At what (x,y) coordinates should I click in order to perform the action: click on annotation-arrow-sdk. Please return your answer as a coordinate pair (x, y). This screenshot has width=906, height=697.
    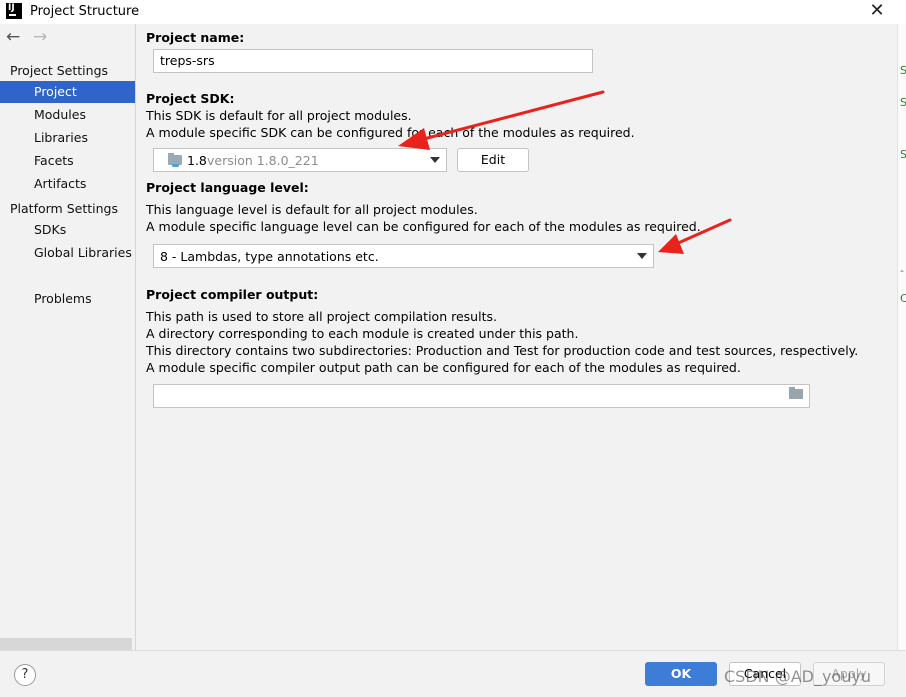
    Looking at the image, I should click on (501, 120).